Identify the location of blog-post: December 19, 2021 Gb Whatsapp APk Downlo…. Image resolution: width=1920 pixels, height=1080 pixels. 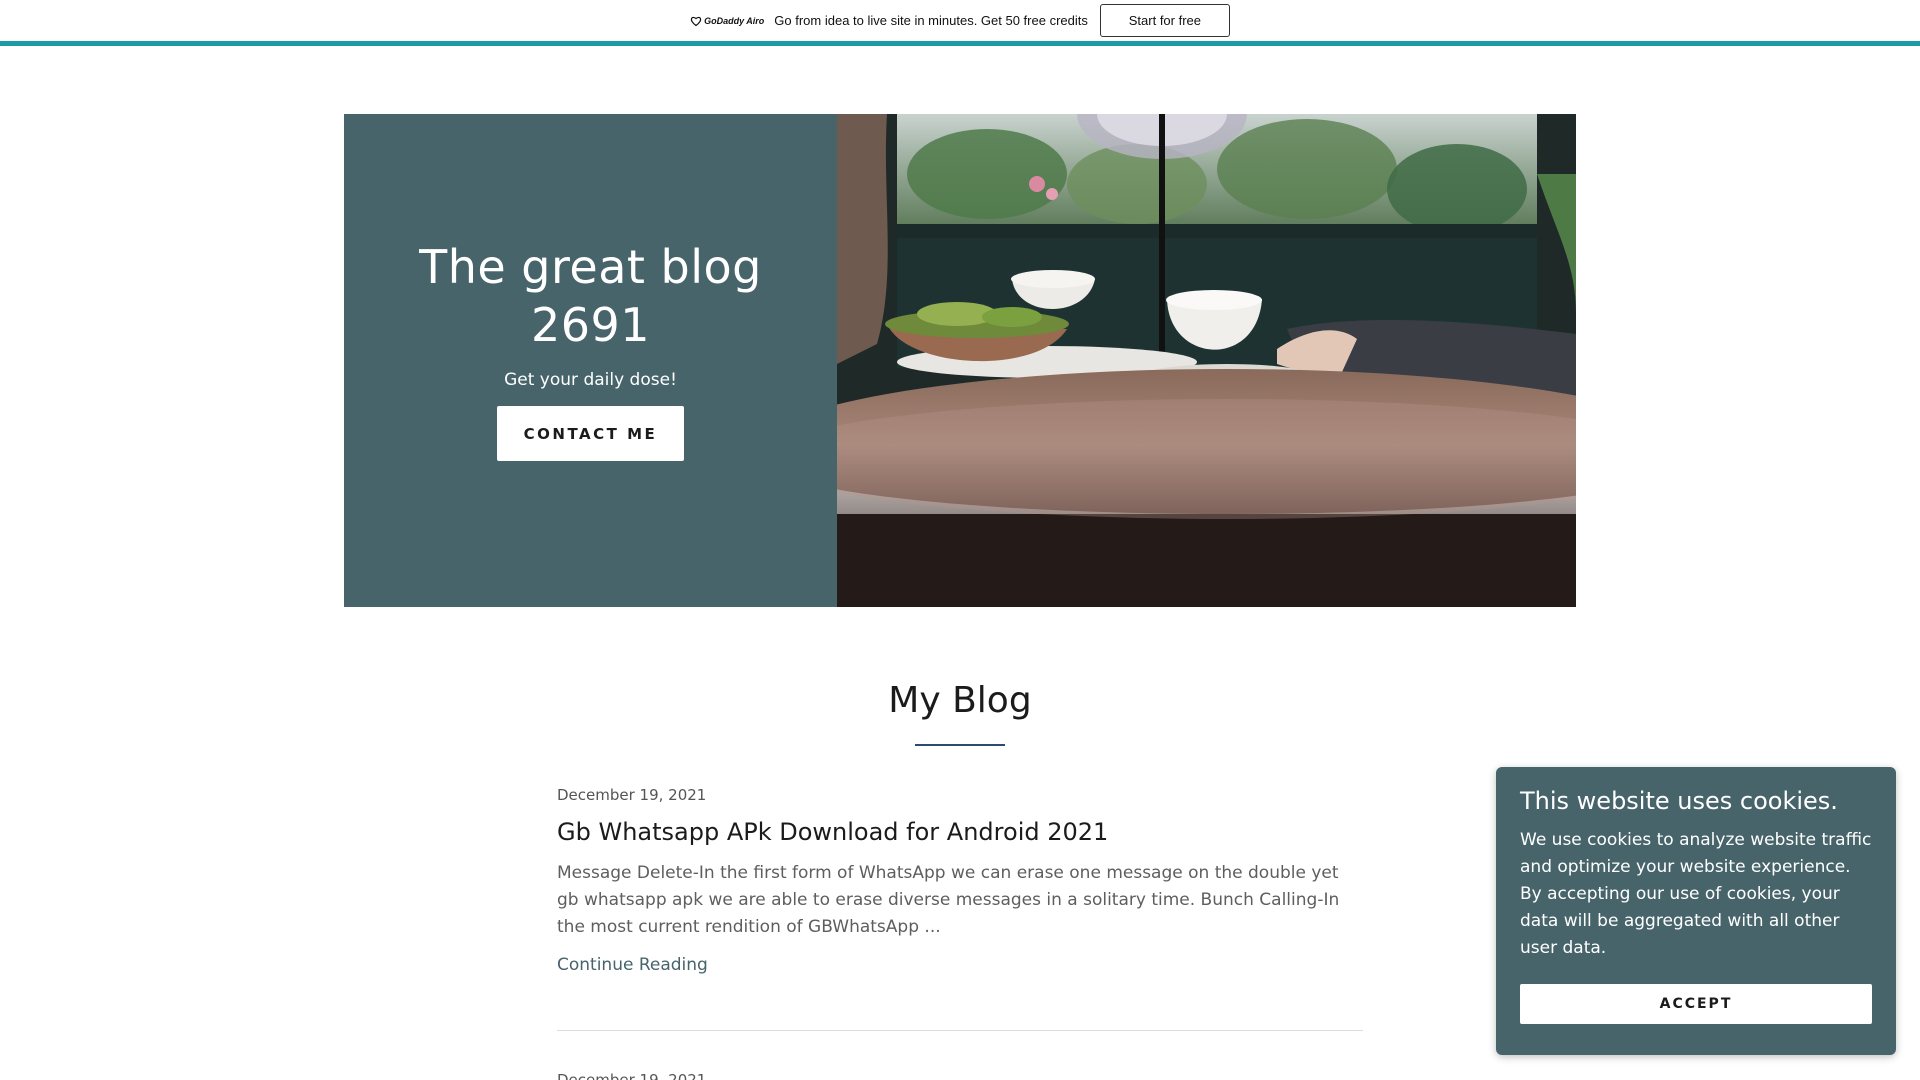
(960, 880).